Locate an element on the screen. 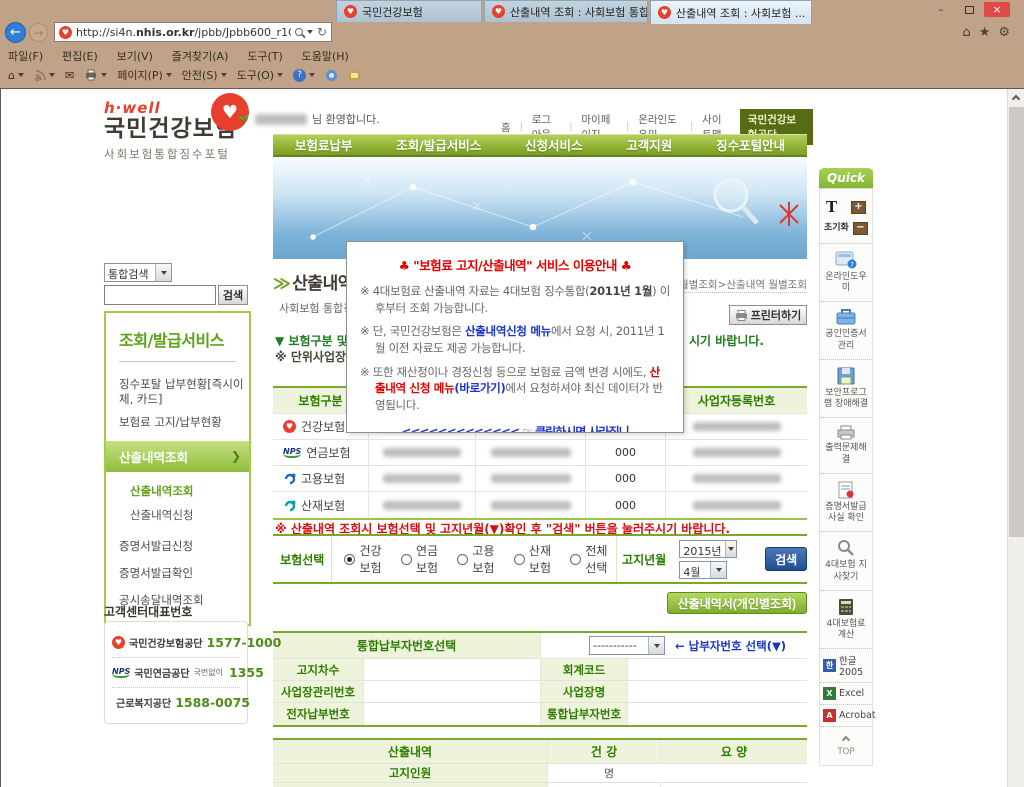  document-check-icon is located at coordinates (846, 490).